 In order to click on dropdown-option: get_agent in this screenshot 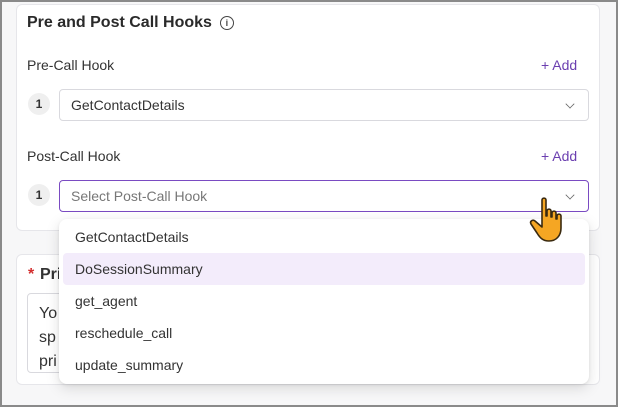, I will do `click(324, 301)`.